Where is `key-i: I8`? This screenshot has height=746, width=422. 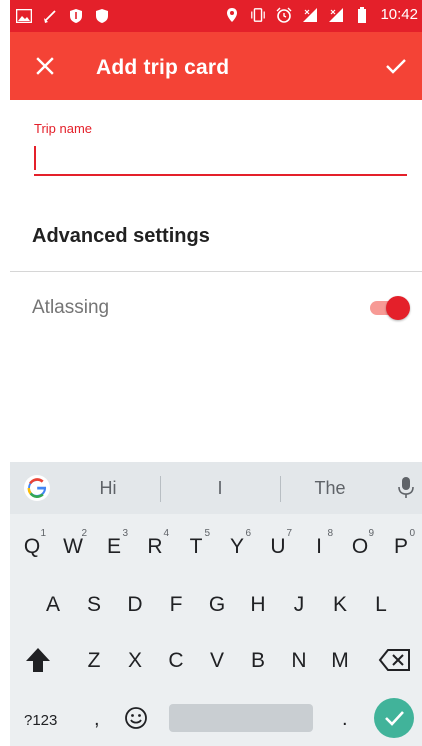 key-i: I8 is located at coordinates (319, 547).